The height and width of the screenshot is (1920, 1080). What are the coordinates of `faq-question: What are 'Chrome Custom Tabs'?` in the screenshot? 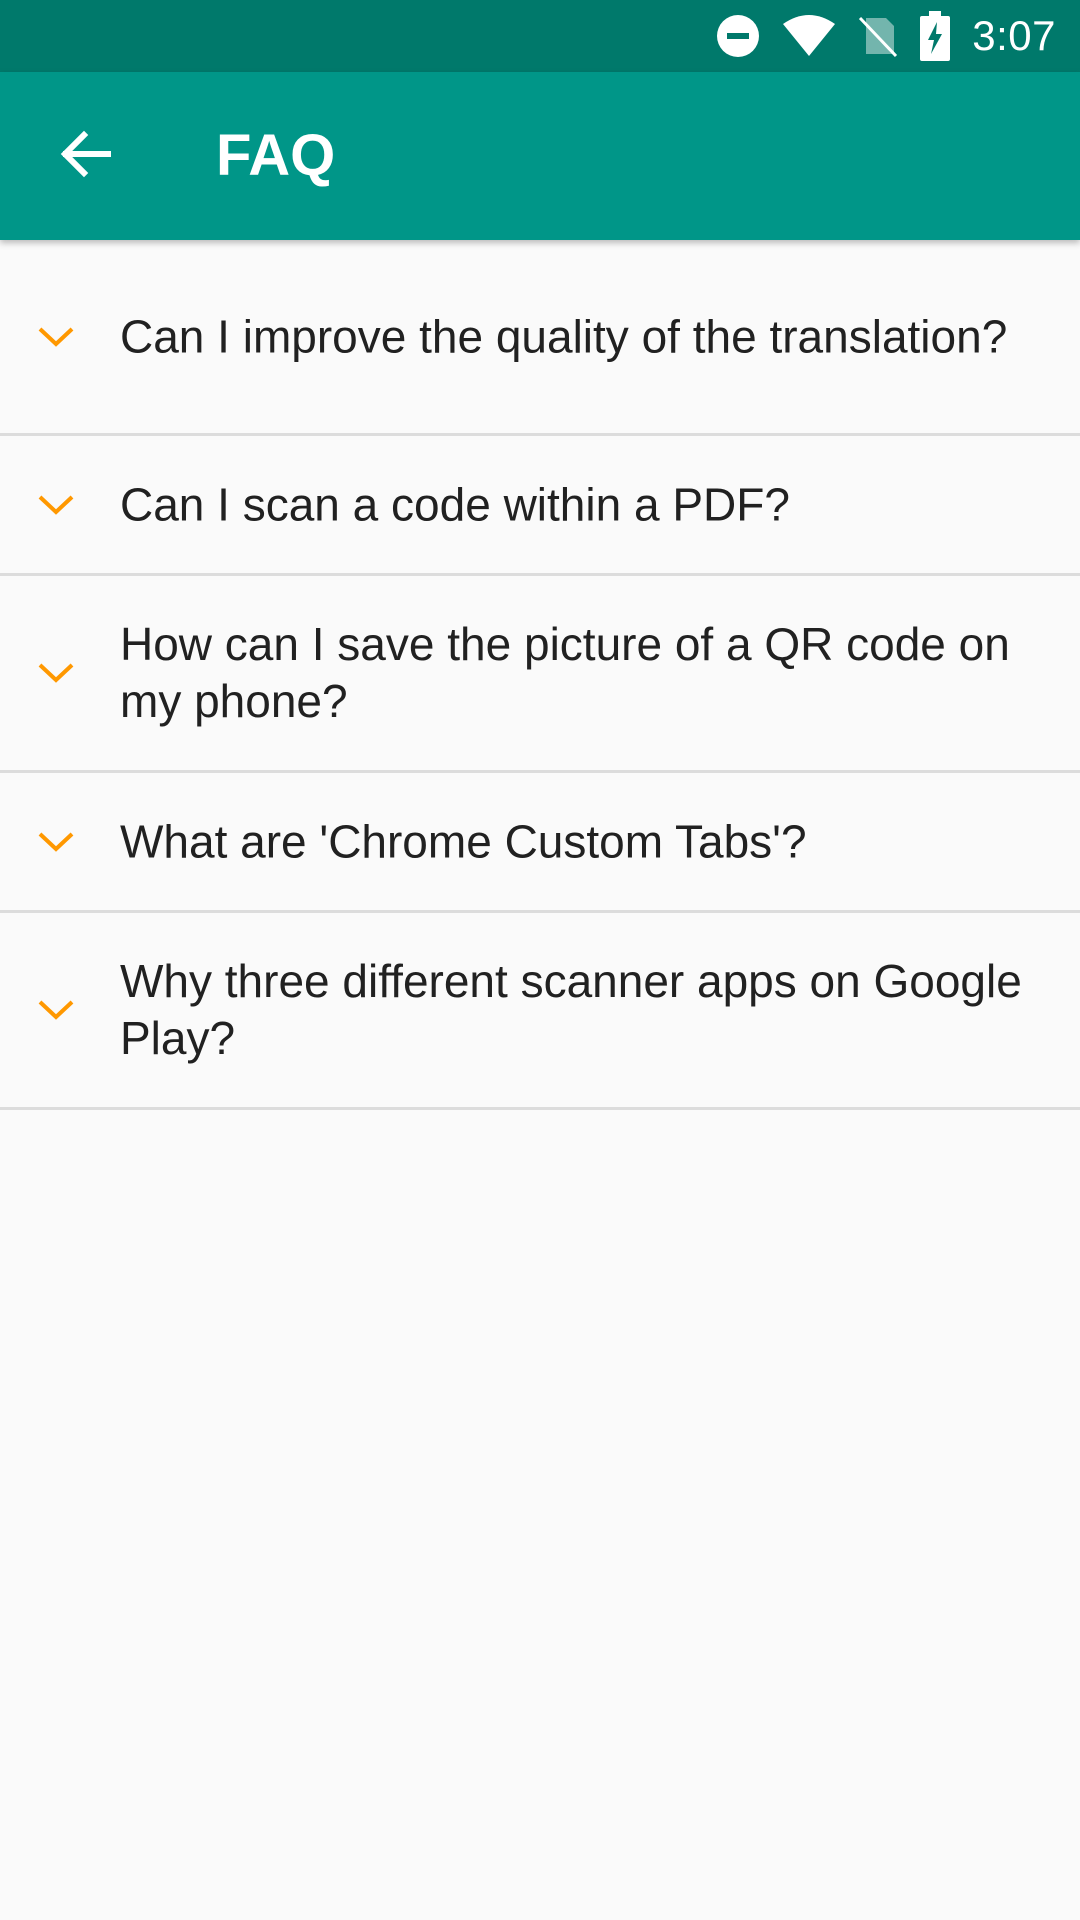 It's located at (463, 841).